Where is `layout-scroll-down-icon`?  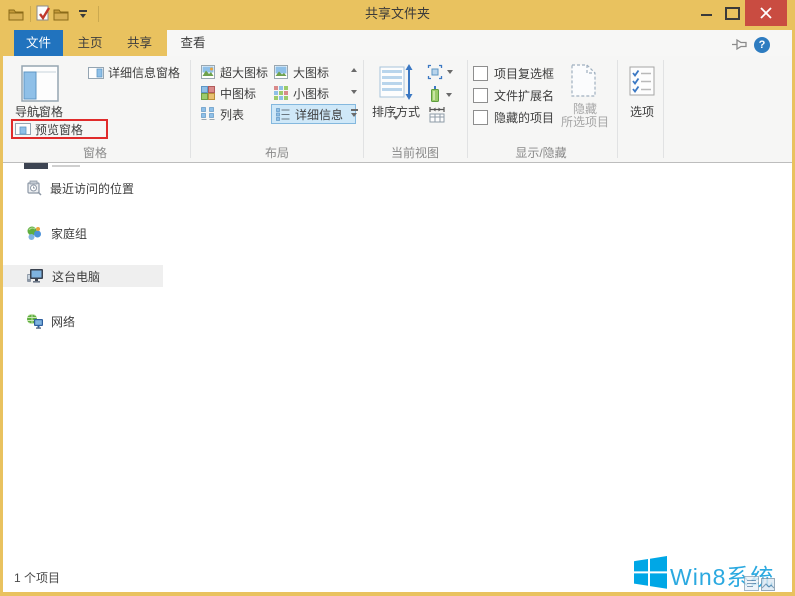
layout-scroll-down-icon is located at coordinates (354, 92).